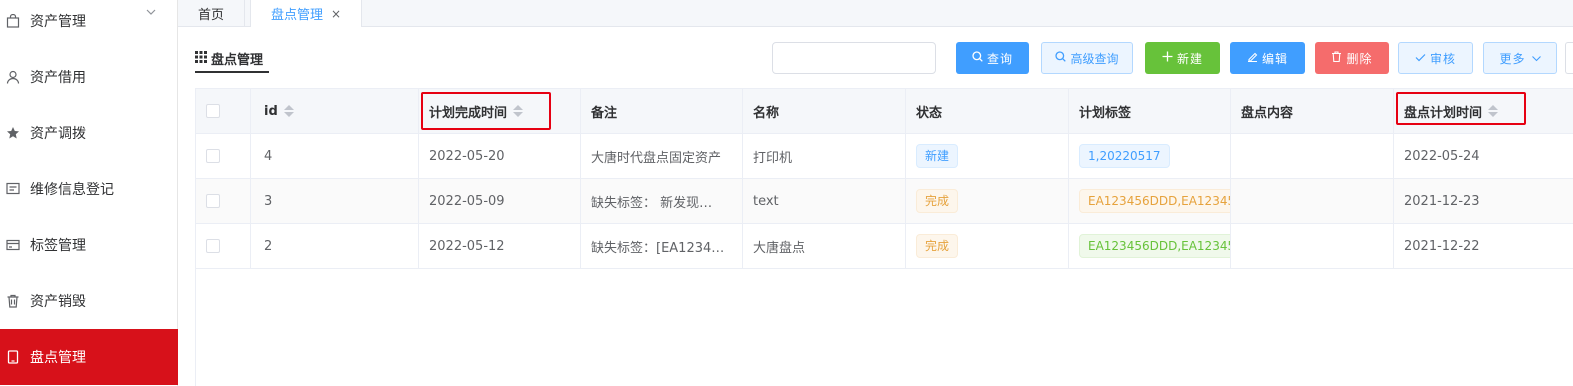 The height and width of the screenshot is (386, 1573). What do you see at coordinates (58, 78) in the screenshot?
I see `sidebar-item-label: 资产借用` at bounding box center [58, 78].